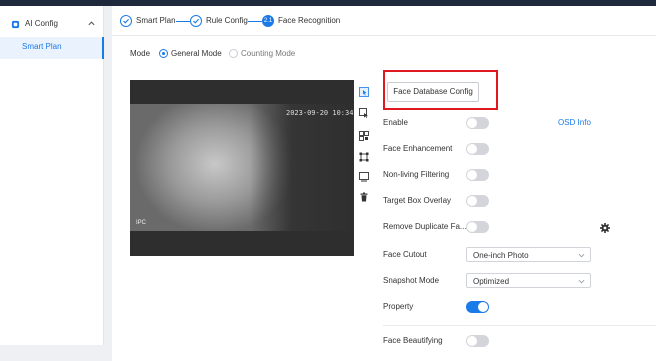 The height and width of the screenshot is (361, 656). I want to click on face-enhancement-label: Face Enhancement, so click(418, 148).